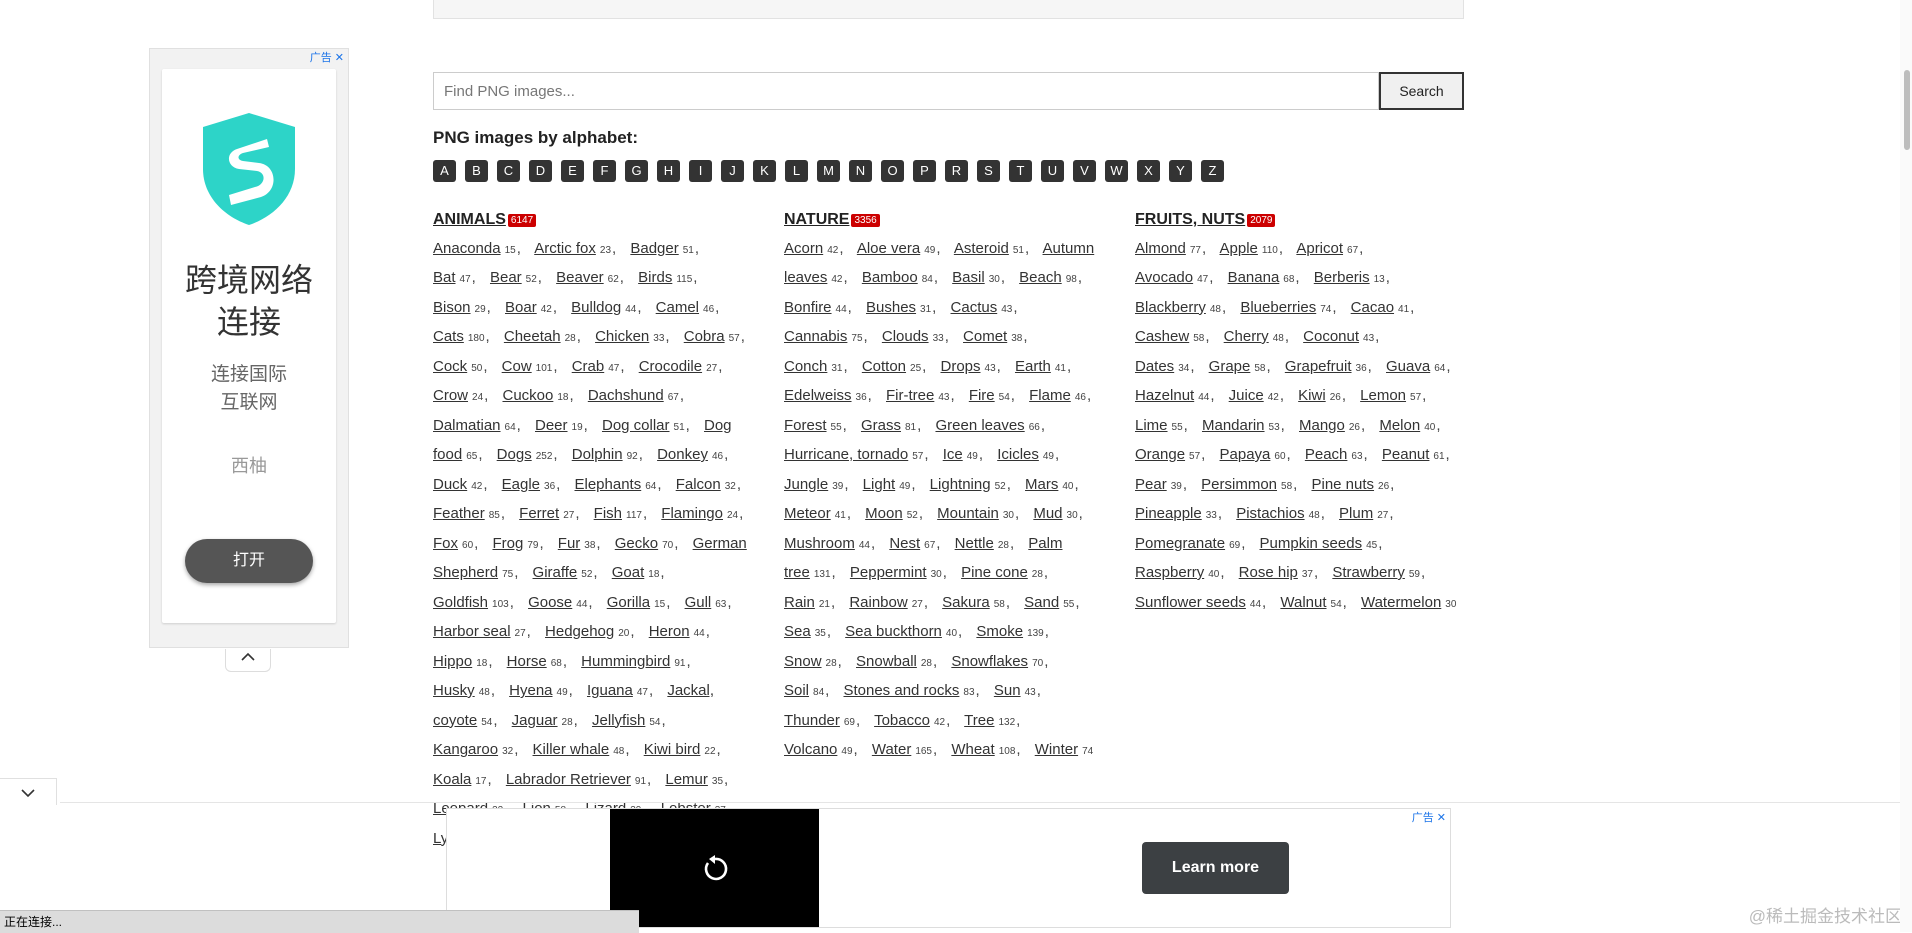 This screenshot has height=933, width=1912. Describe the element at coordinates (1331, 336) in the screenshot. I see `category-item-link: Coconut` at that location.